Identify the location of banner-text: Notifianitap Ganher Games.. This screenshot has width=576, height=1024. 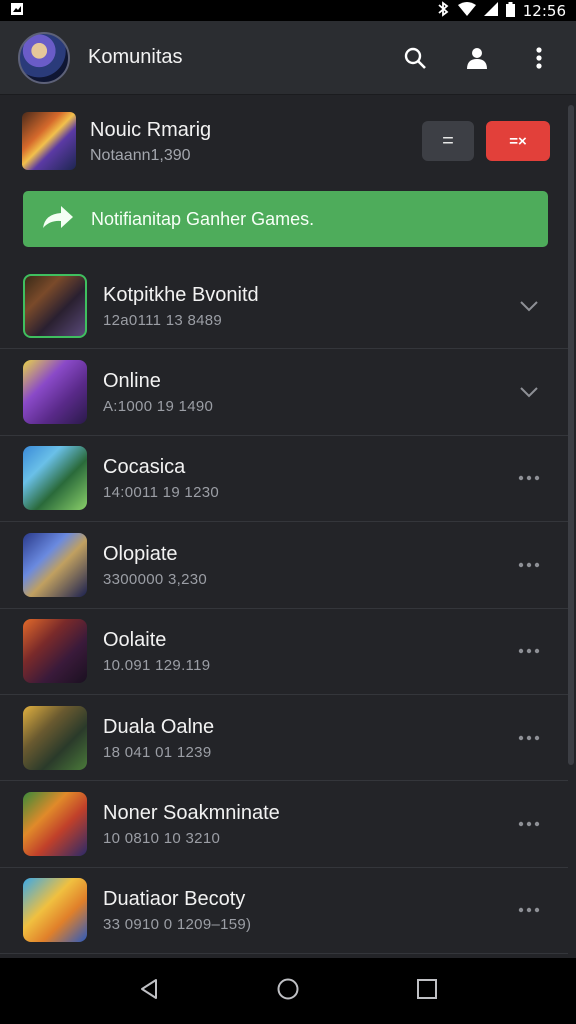
(203, 218).